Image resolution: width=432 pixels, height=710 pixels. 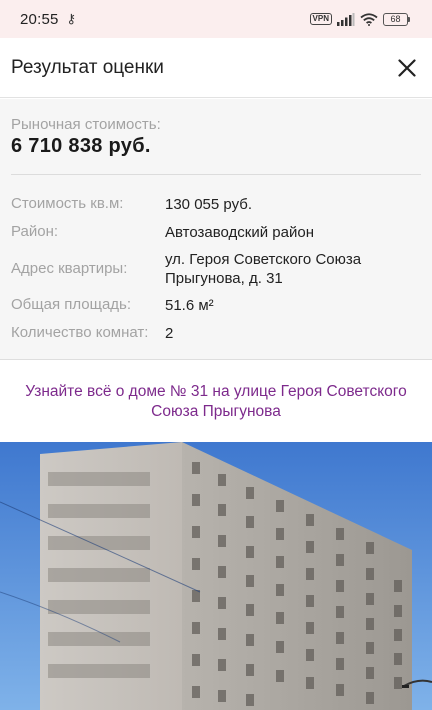 What do you see at coordinates (35, 231) in the screenshot?
I see `detail-label: Район:` at bounding box center [35, 231].